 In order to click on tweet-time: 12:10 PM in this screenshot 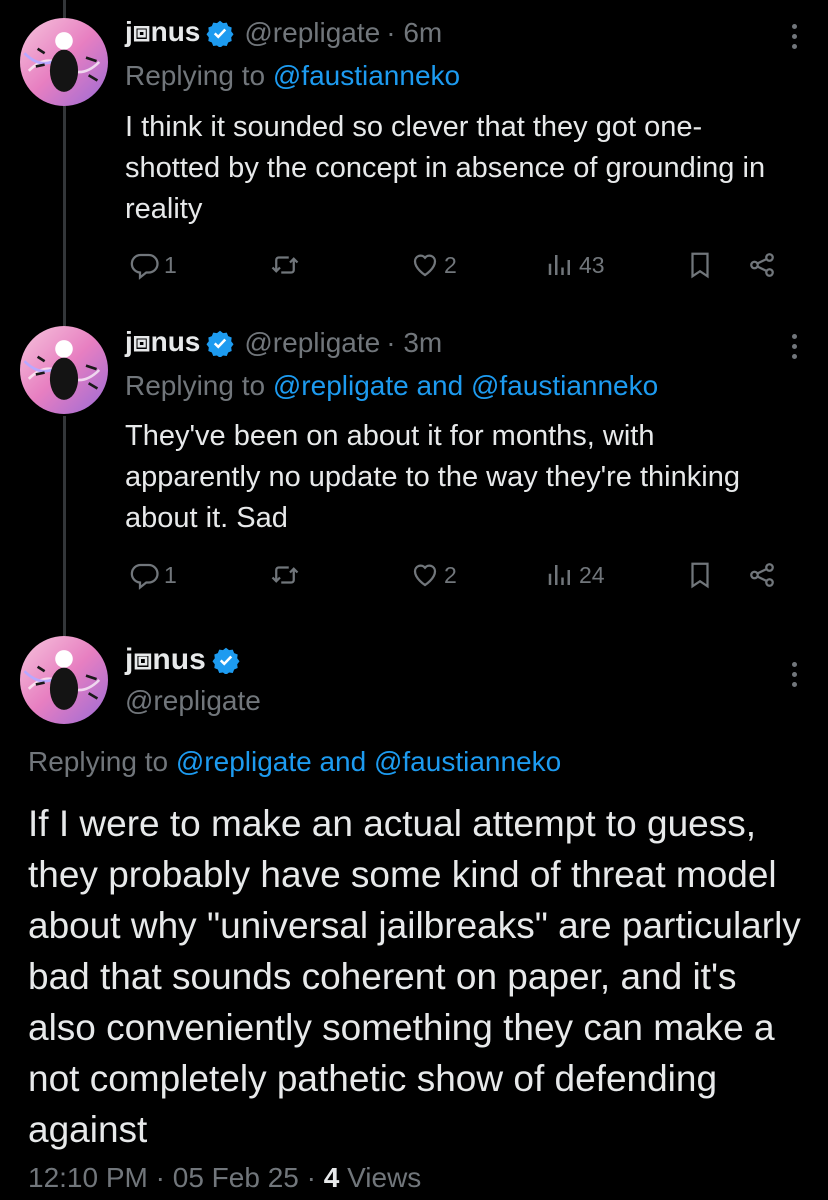, I will do `click(88, 1177)`.